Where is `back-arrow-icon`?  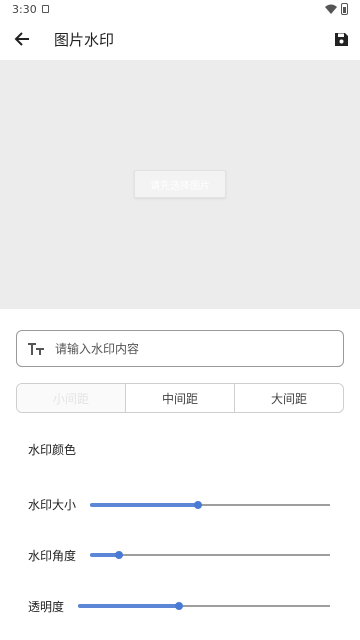 back-arrow-icon is located at coordinates (21, 39).